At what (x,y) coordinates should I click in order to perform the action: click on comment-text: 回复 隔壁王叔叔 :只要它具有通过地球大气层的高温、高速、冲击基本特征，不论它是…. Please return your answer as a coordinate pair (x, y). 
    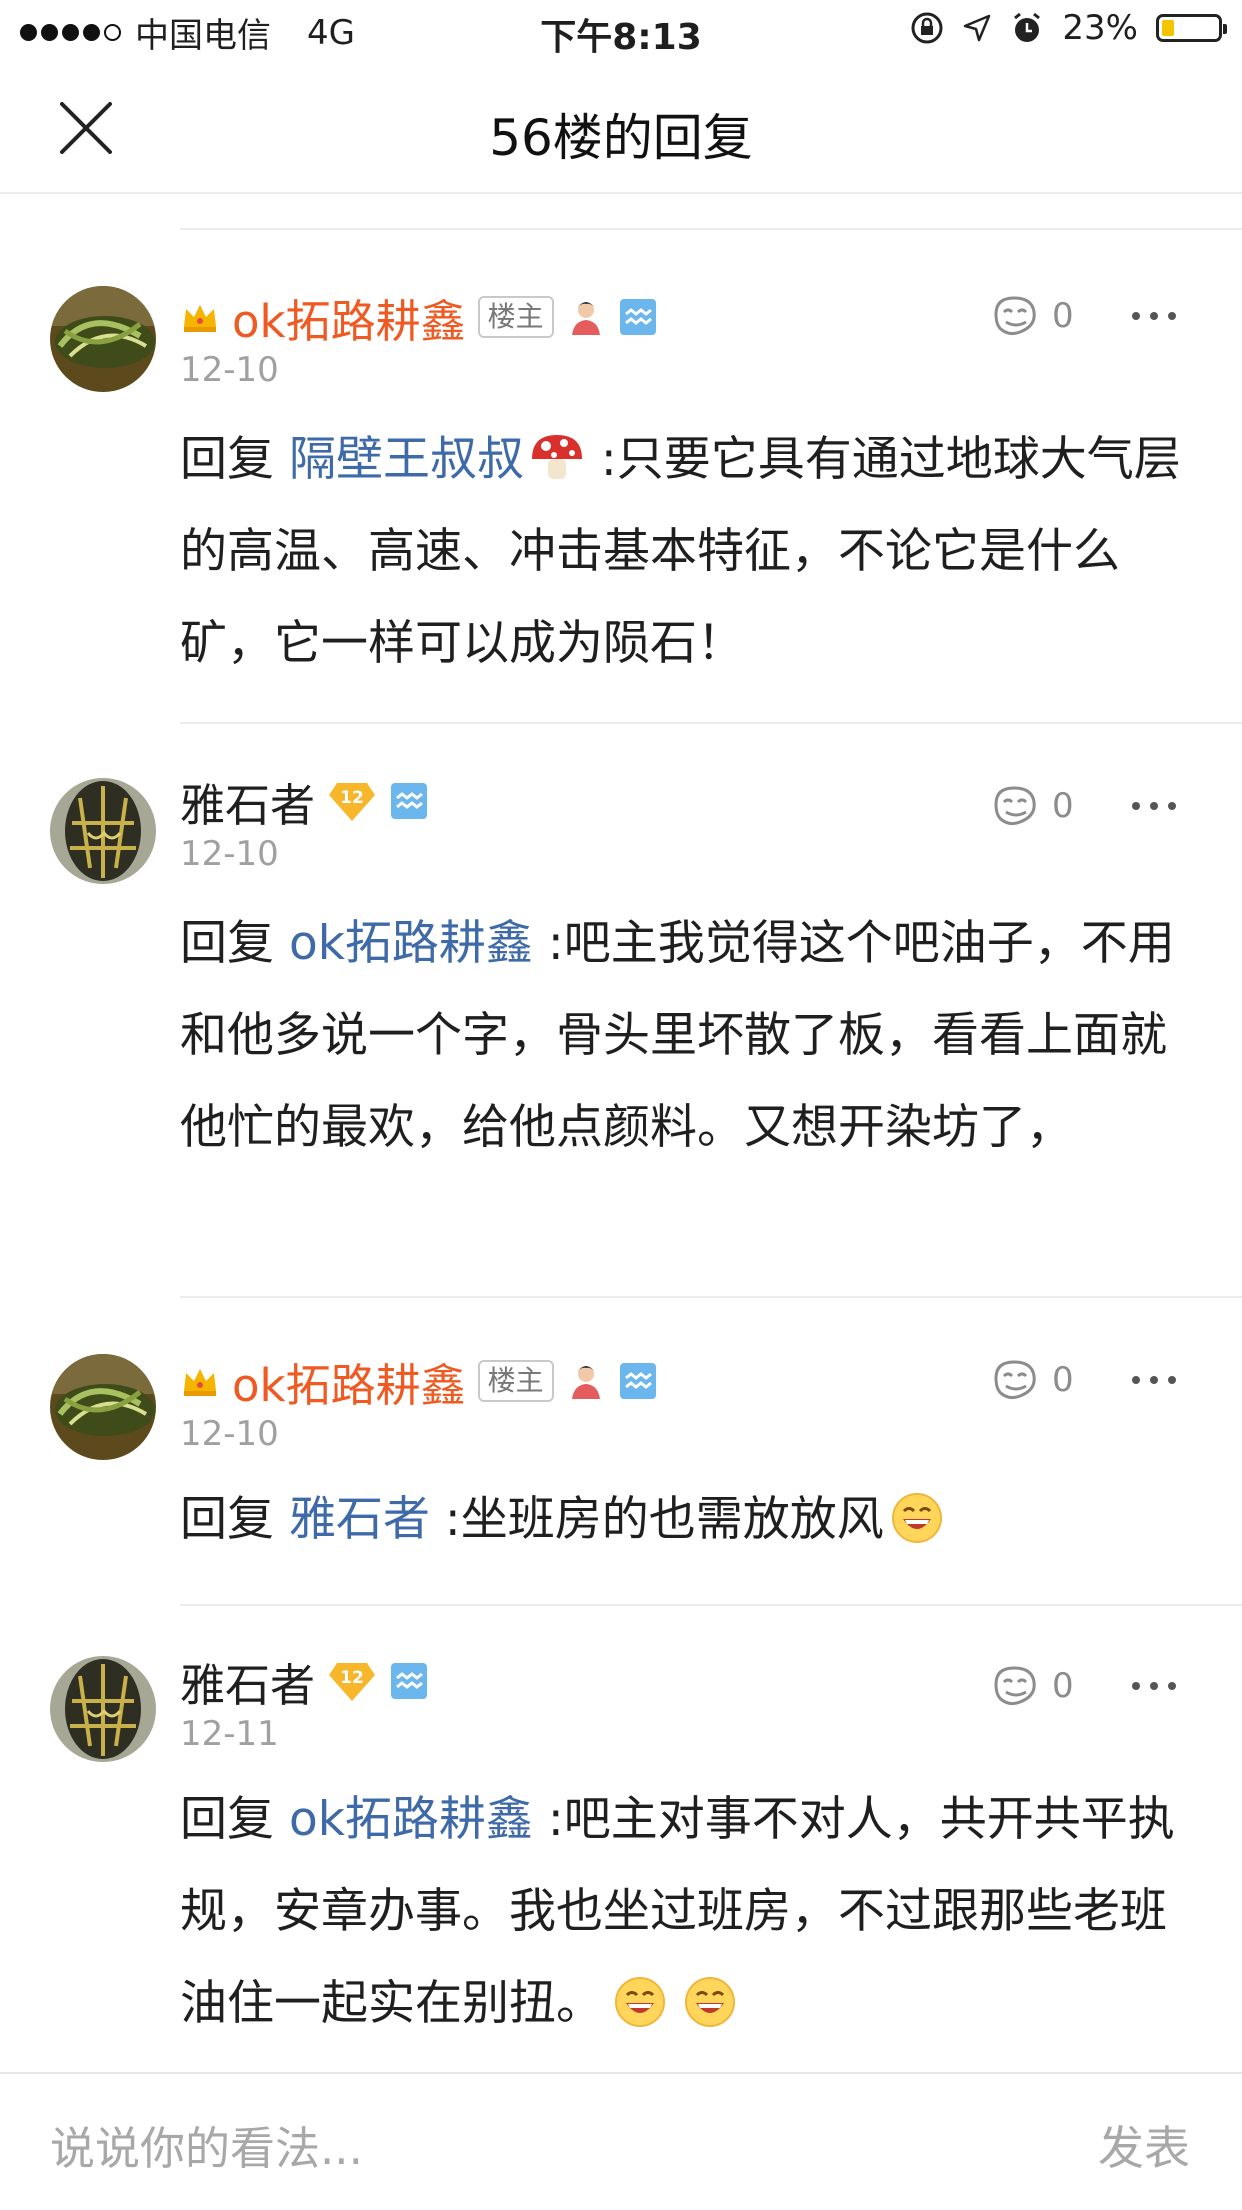
    Looking at the image, I should click on (685, 552).